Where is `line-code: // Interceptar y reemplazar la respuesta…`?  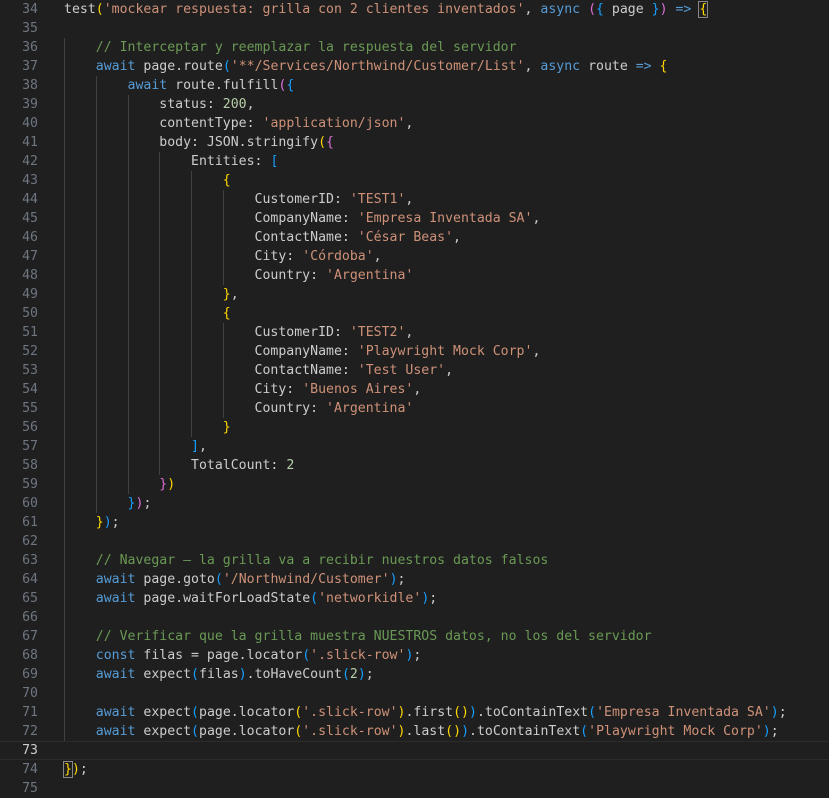 line-code: // Interceptar y reemplazar la respuesta… is located at coordinates (290, 47).